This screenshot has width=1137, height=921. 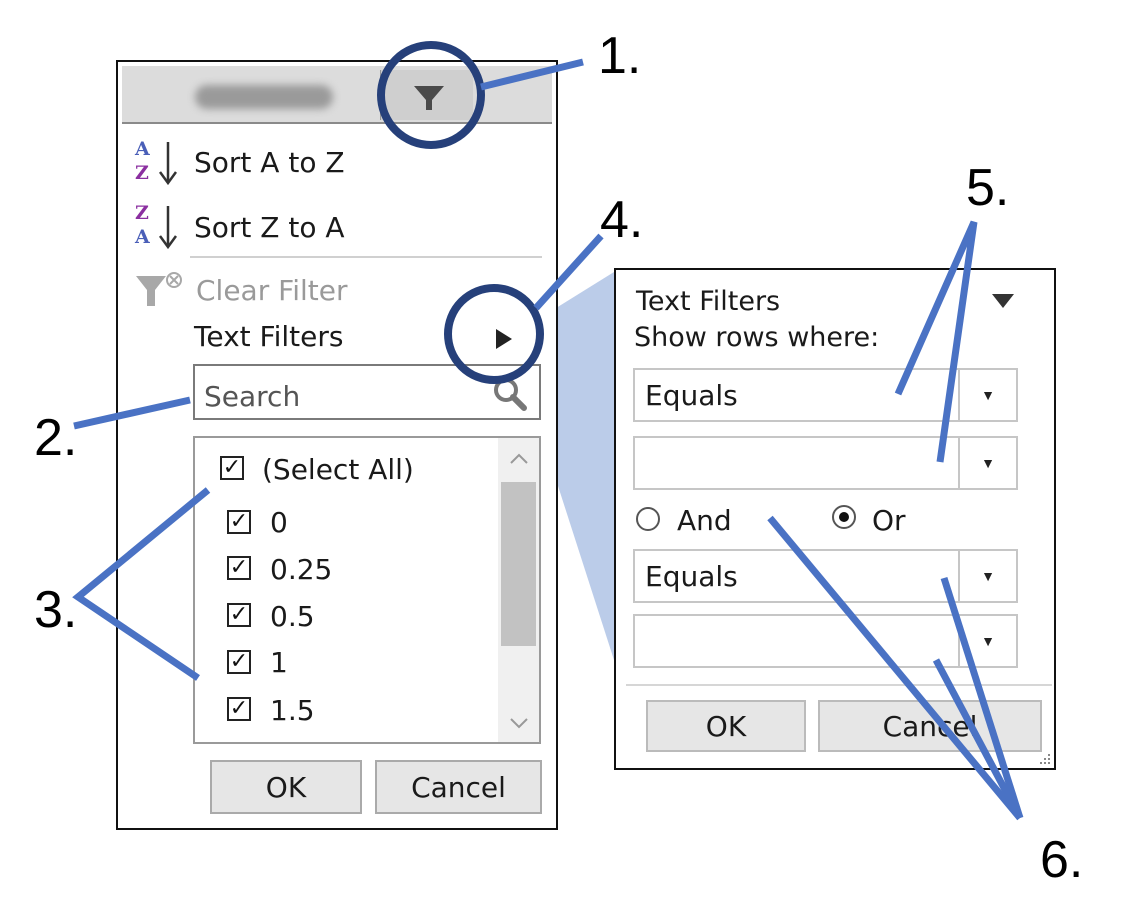 I want to click on sort-z-to-a-item: Sort Z to A, so click(x=269, y=227).